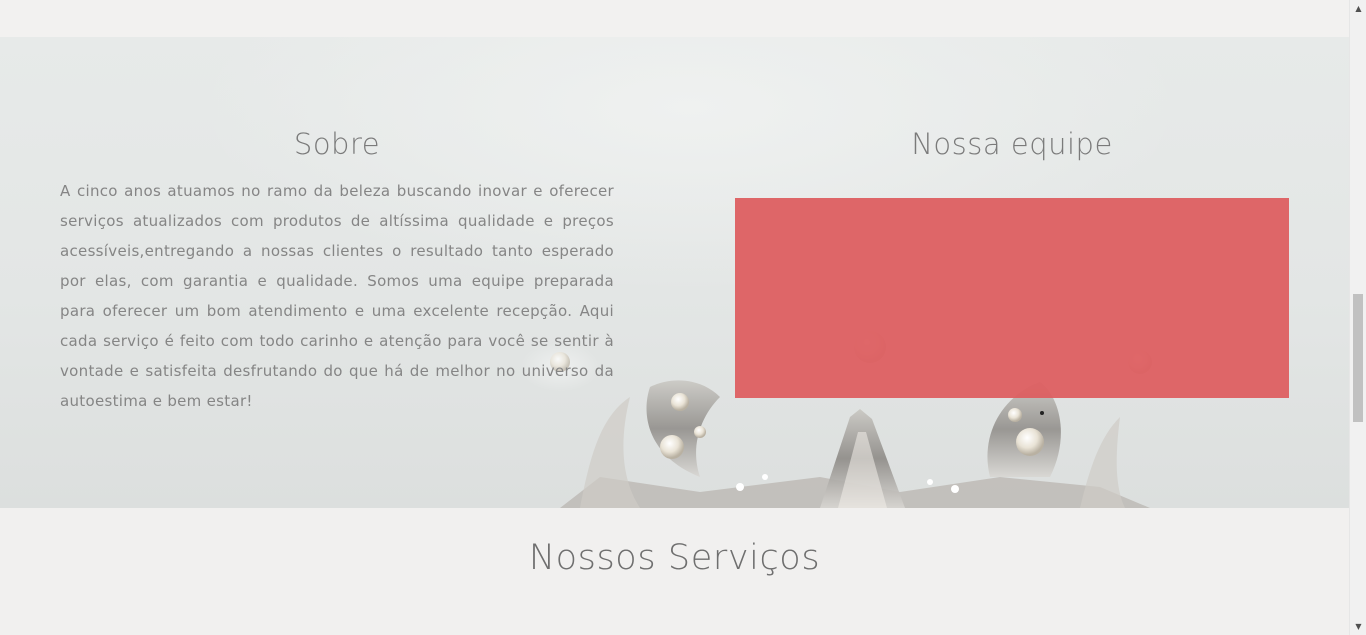 The width and height of the screenshot is (1366, 635). Describe the element at coordinates (1012, 298) in the screenshot. I see `team-video-placeholder` at that location.